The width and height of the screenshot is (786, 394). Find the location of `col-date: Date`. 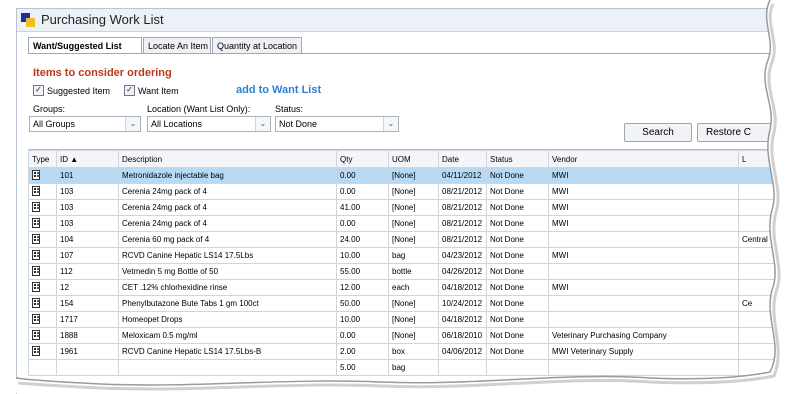

col-date: Date is located at coordinates (463, 159).